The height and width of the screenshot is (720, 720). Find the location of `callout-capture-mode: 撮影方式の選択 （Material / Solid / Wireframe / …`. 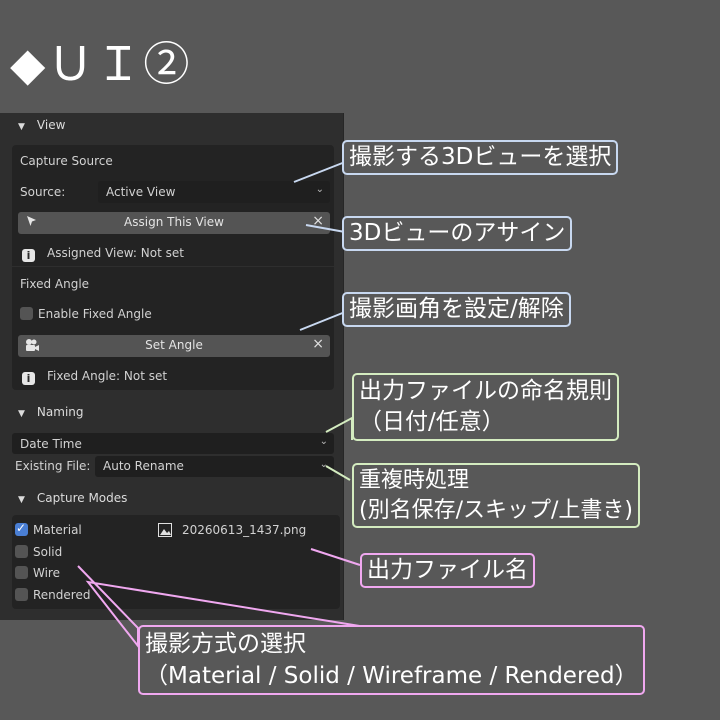

callout-capture-mode: 撮影方式の選択 （Material / Solid / Wireframe / … is located at coordinates (391, 660).